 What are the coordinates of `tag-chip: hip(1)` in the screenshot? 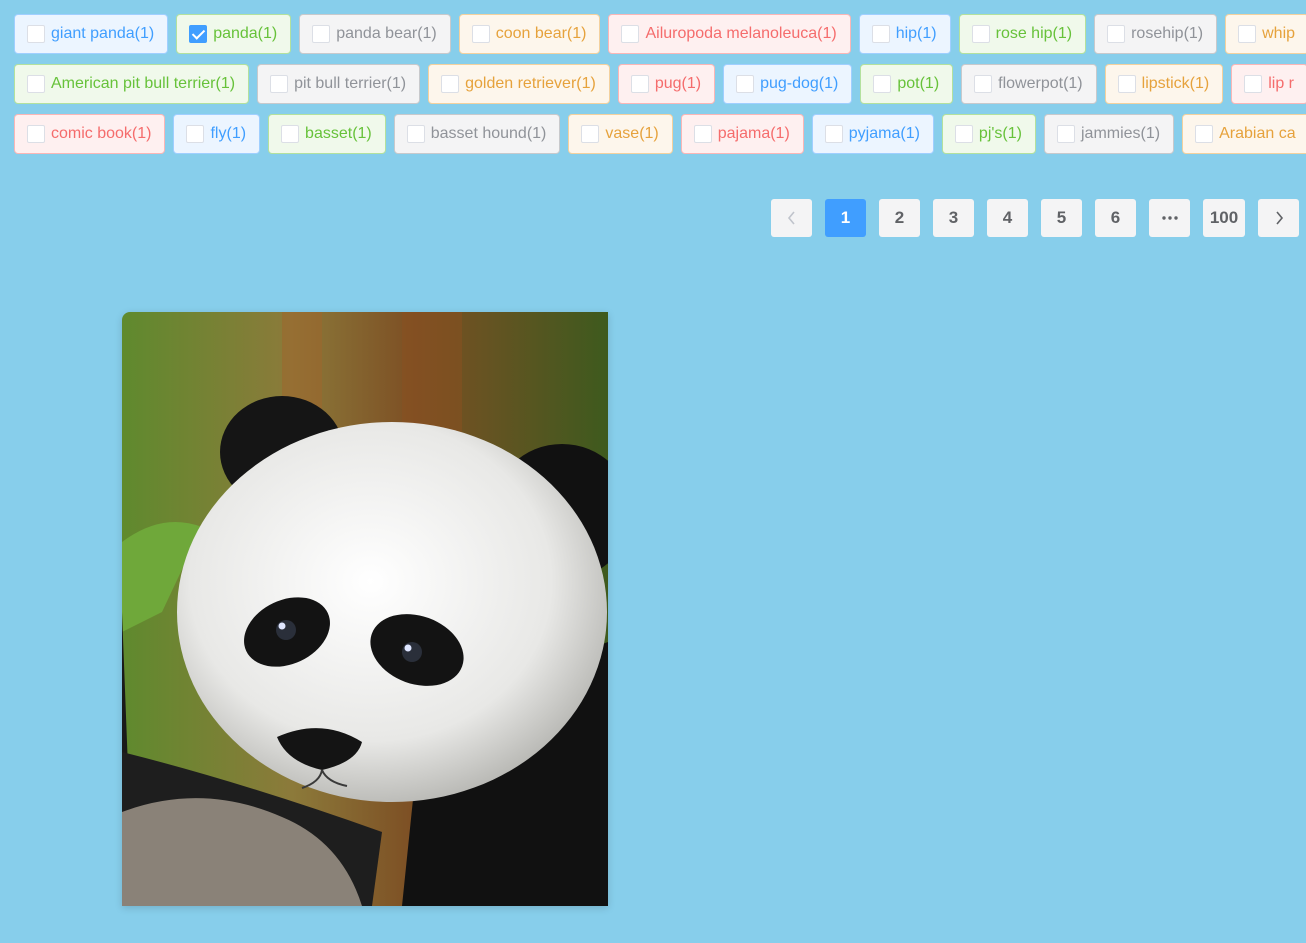 It's located at (904, 34).